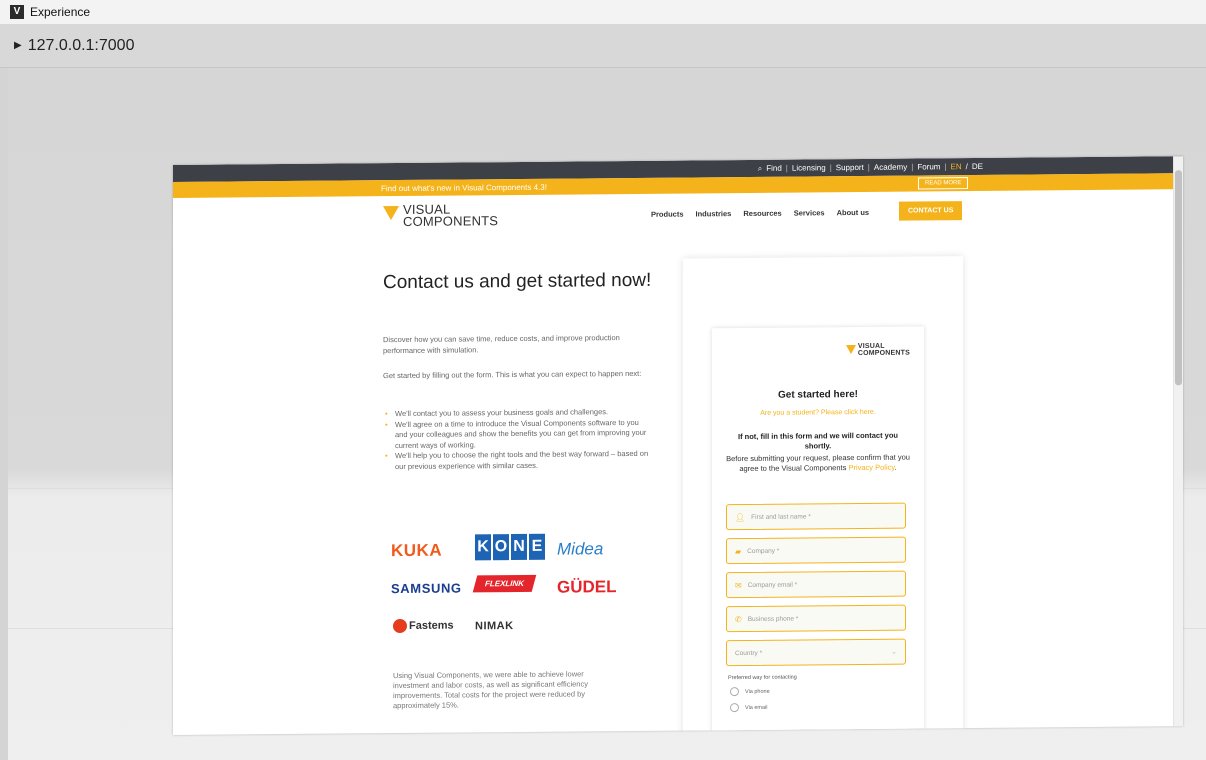 The height and width of the screenshot is (760, 1206). I want to click on mail-icon: ✉, so click(738, 585).